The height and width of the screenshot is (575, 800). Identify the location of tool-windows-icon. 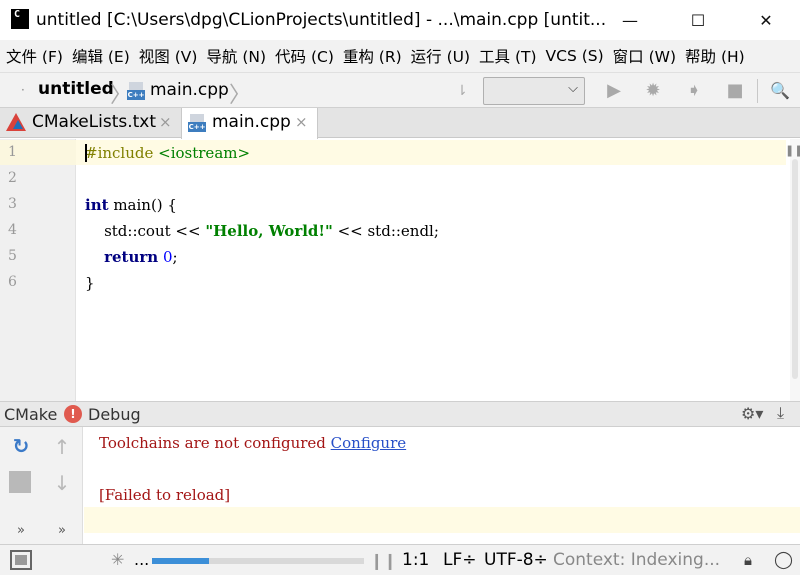
(21, 560).